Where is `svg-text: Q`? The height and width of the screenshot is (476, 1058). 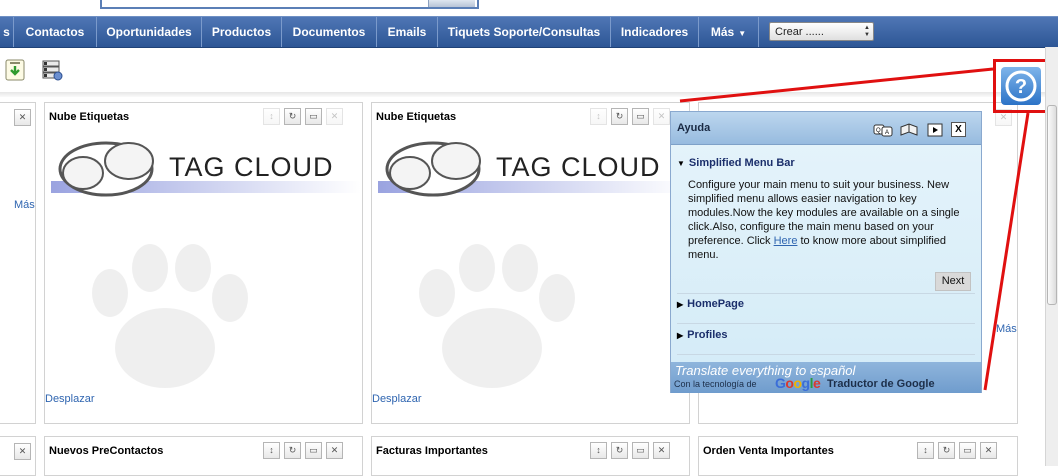 svg-text: Q is located at coordinates (878, 131).